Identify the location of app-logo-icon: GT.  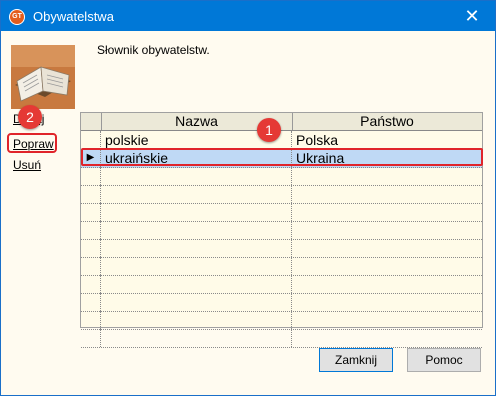
(17, 17).